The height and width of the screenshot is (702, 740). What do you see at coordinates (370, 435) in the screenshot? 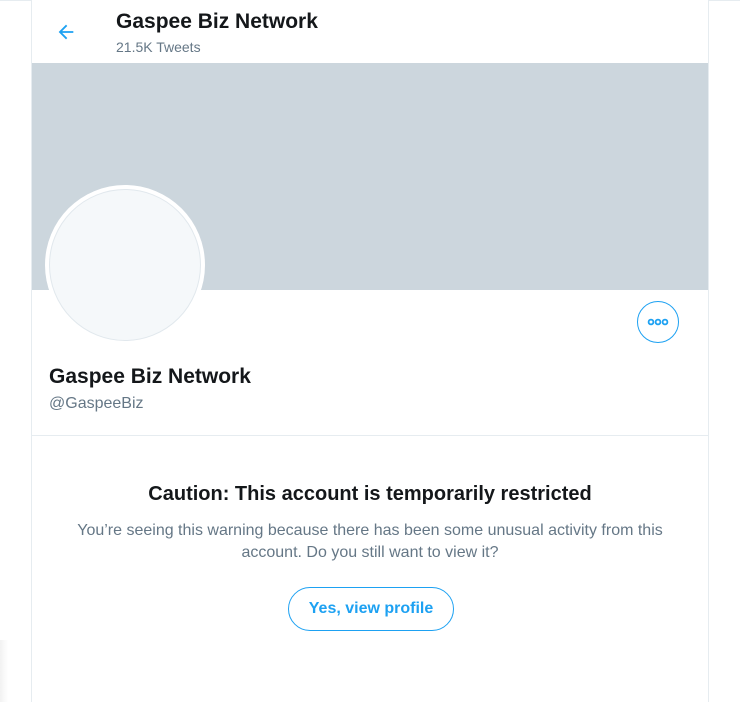
I see `divider` at bounding box center [370, 435].